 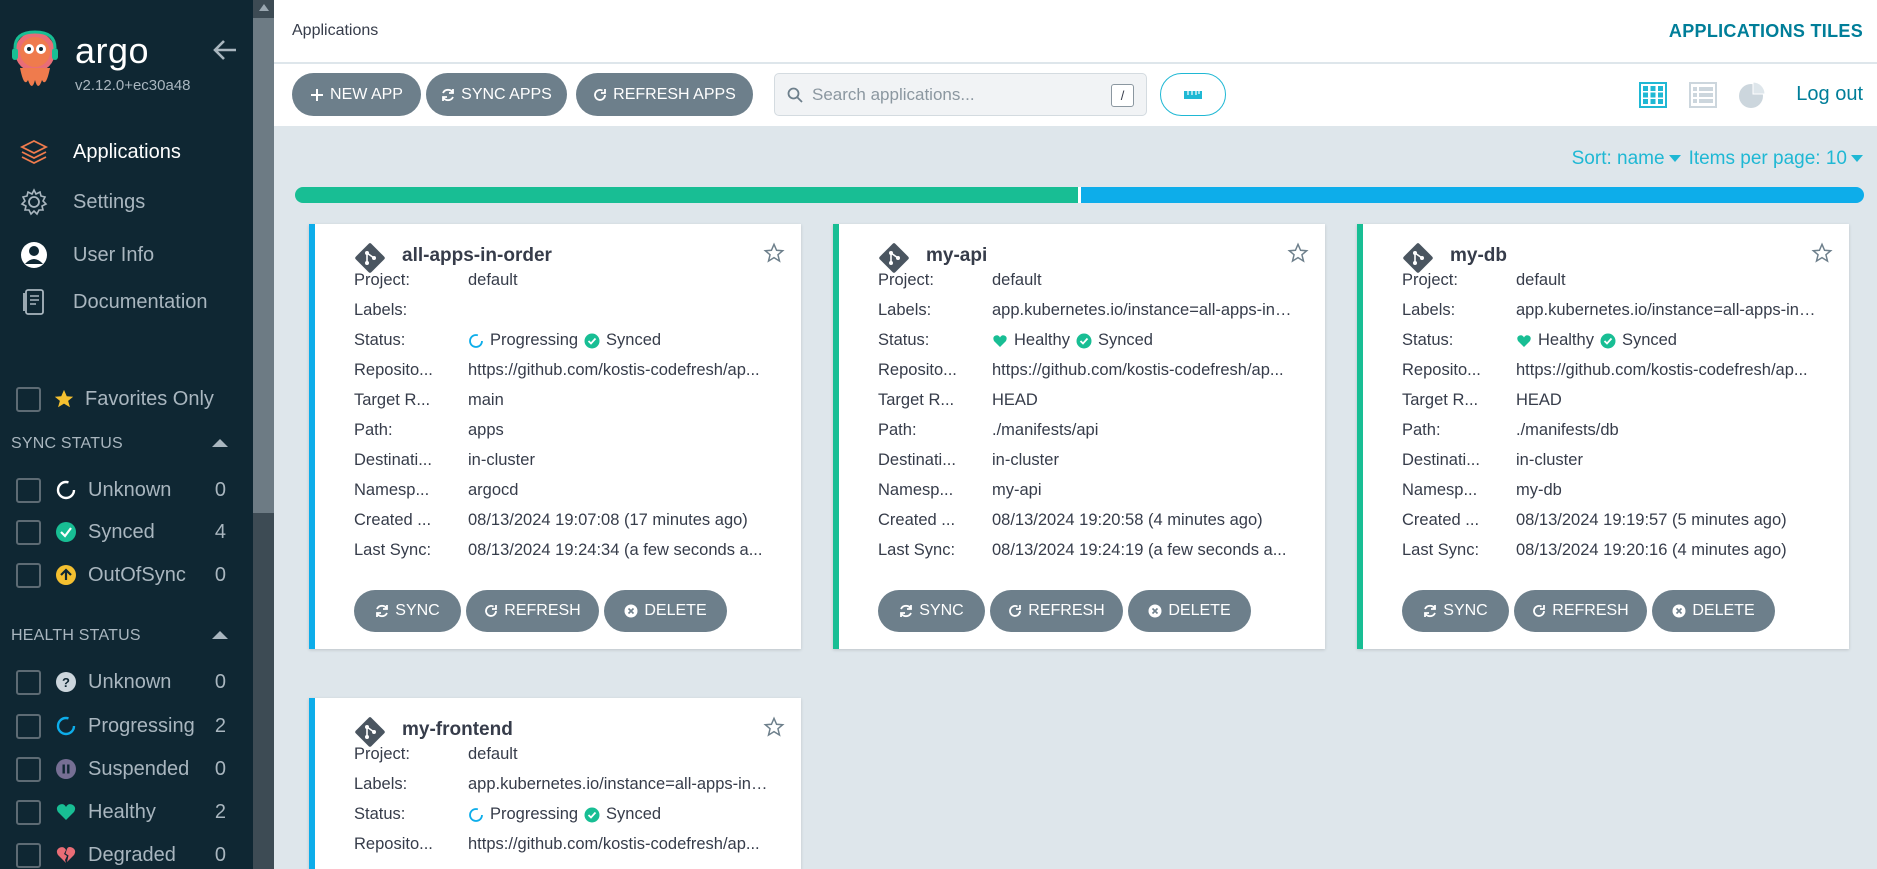 I want to click on items-per-page-dropdown: Items per page: 10, so click(x=1776, y=159).